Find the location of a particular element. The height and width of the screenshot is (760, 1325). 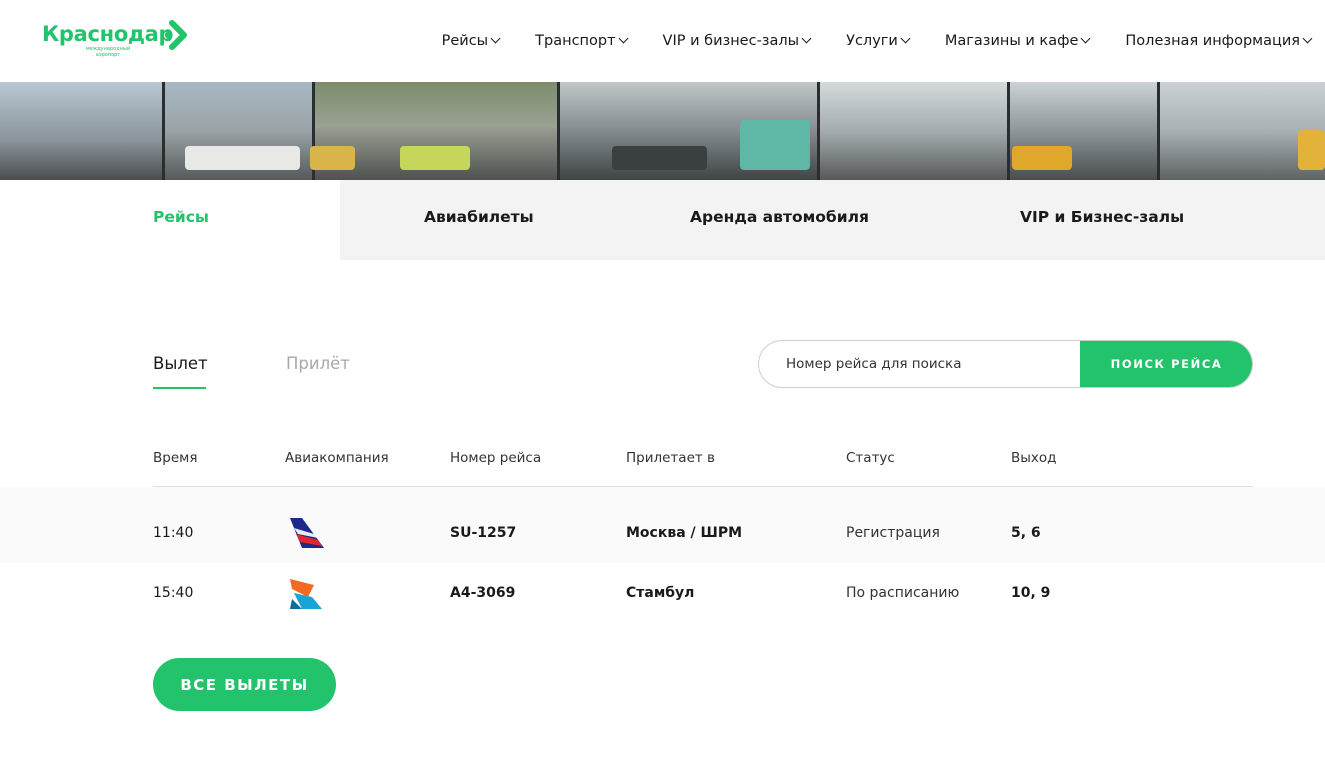

subtab-departures: Вылет is located at coordinates (180, 363).